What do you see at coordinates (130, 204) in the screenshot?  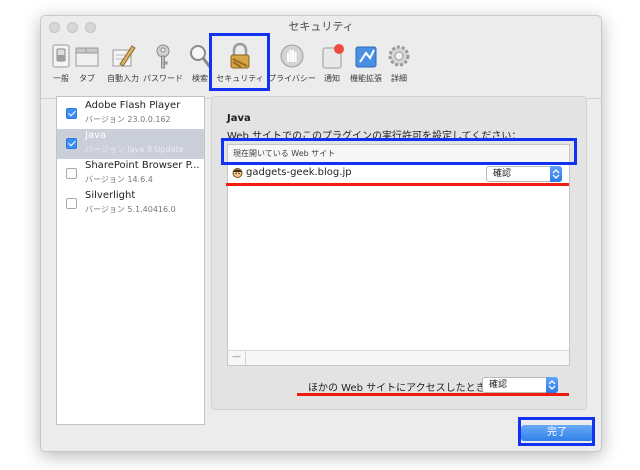 I see `plugin-item-silverlight: Silverlight バージョン 5.1.40416.0` at bounding box center [130, 204].